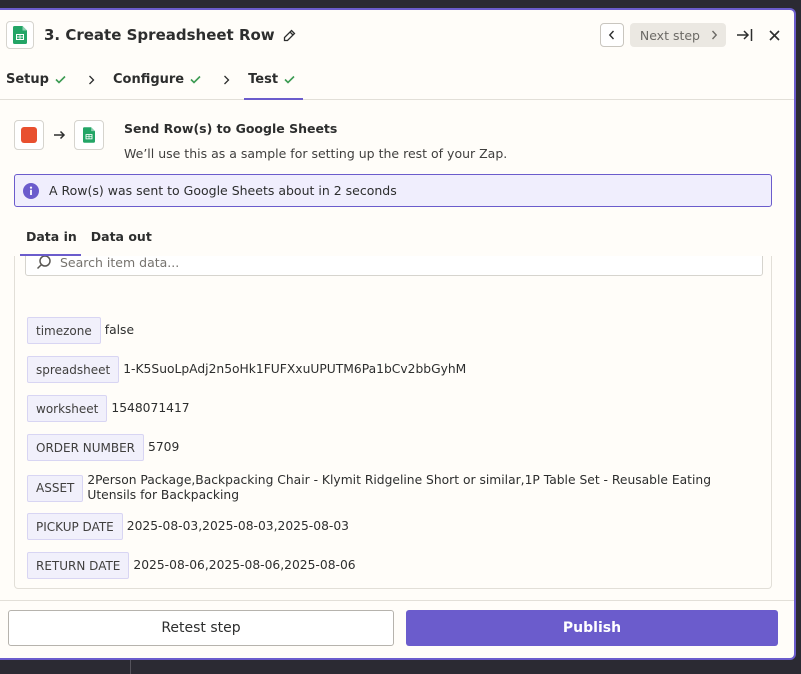 This screenshot has height=674, width=801. Describe the element at coordinates (397, 629) in the screenshot. I see `panel-footer: Retest step Publish` at that location.